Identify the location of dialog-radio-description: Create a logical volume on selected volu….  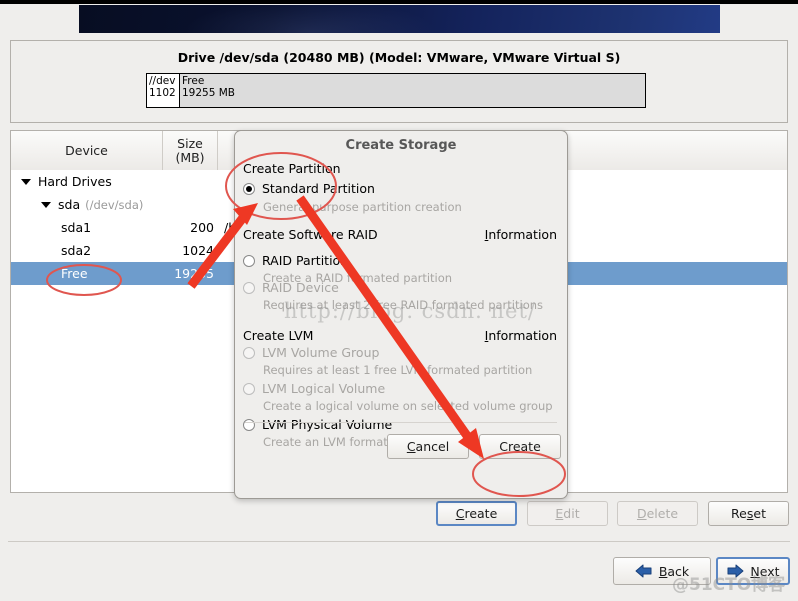
(408, 406).